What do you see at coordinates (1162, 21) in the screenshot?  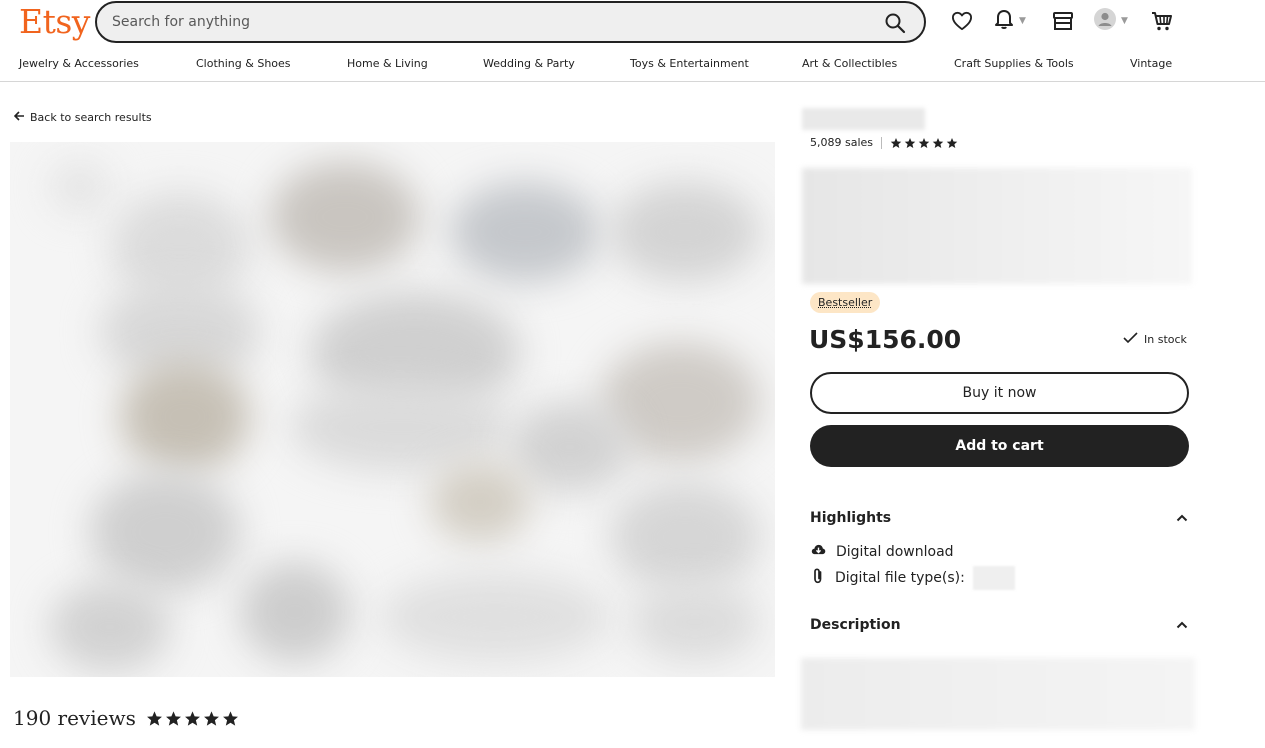 I see `cart-icon` at bounding box center [1162, 21].